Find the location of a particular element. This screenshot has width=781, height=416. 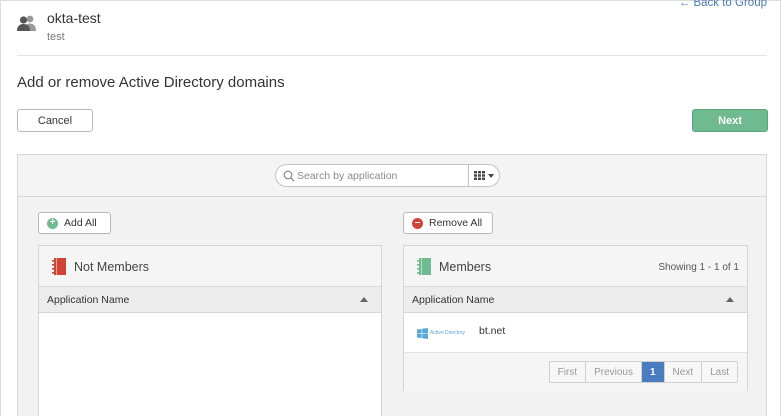

pagination-last: Last is located at coordinates (719, 372).